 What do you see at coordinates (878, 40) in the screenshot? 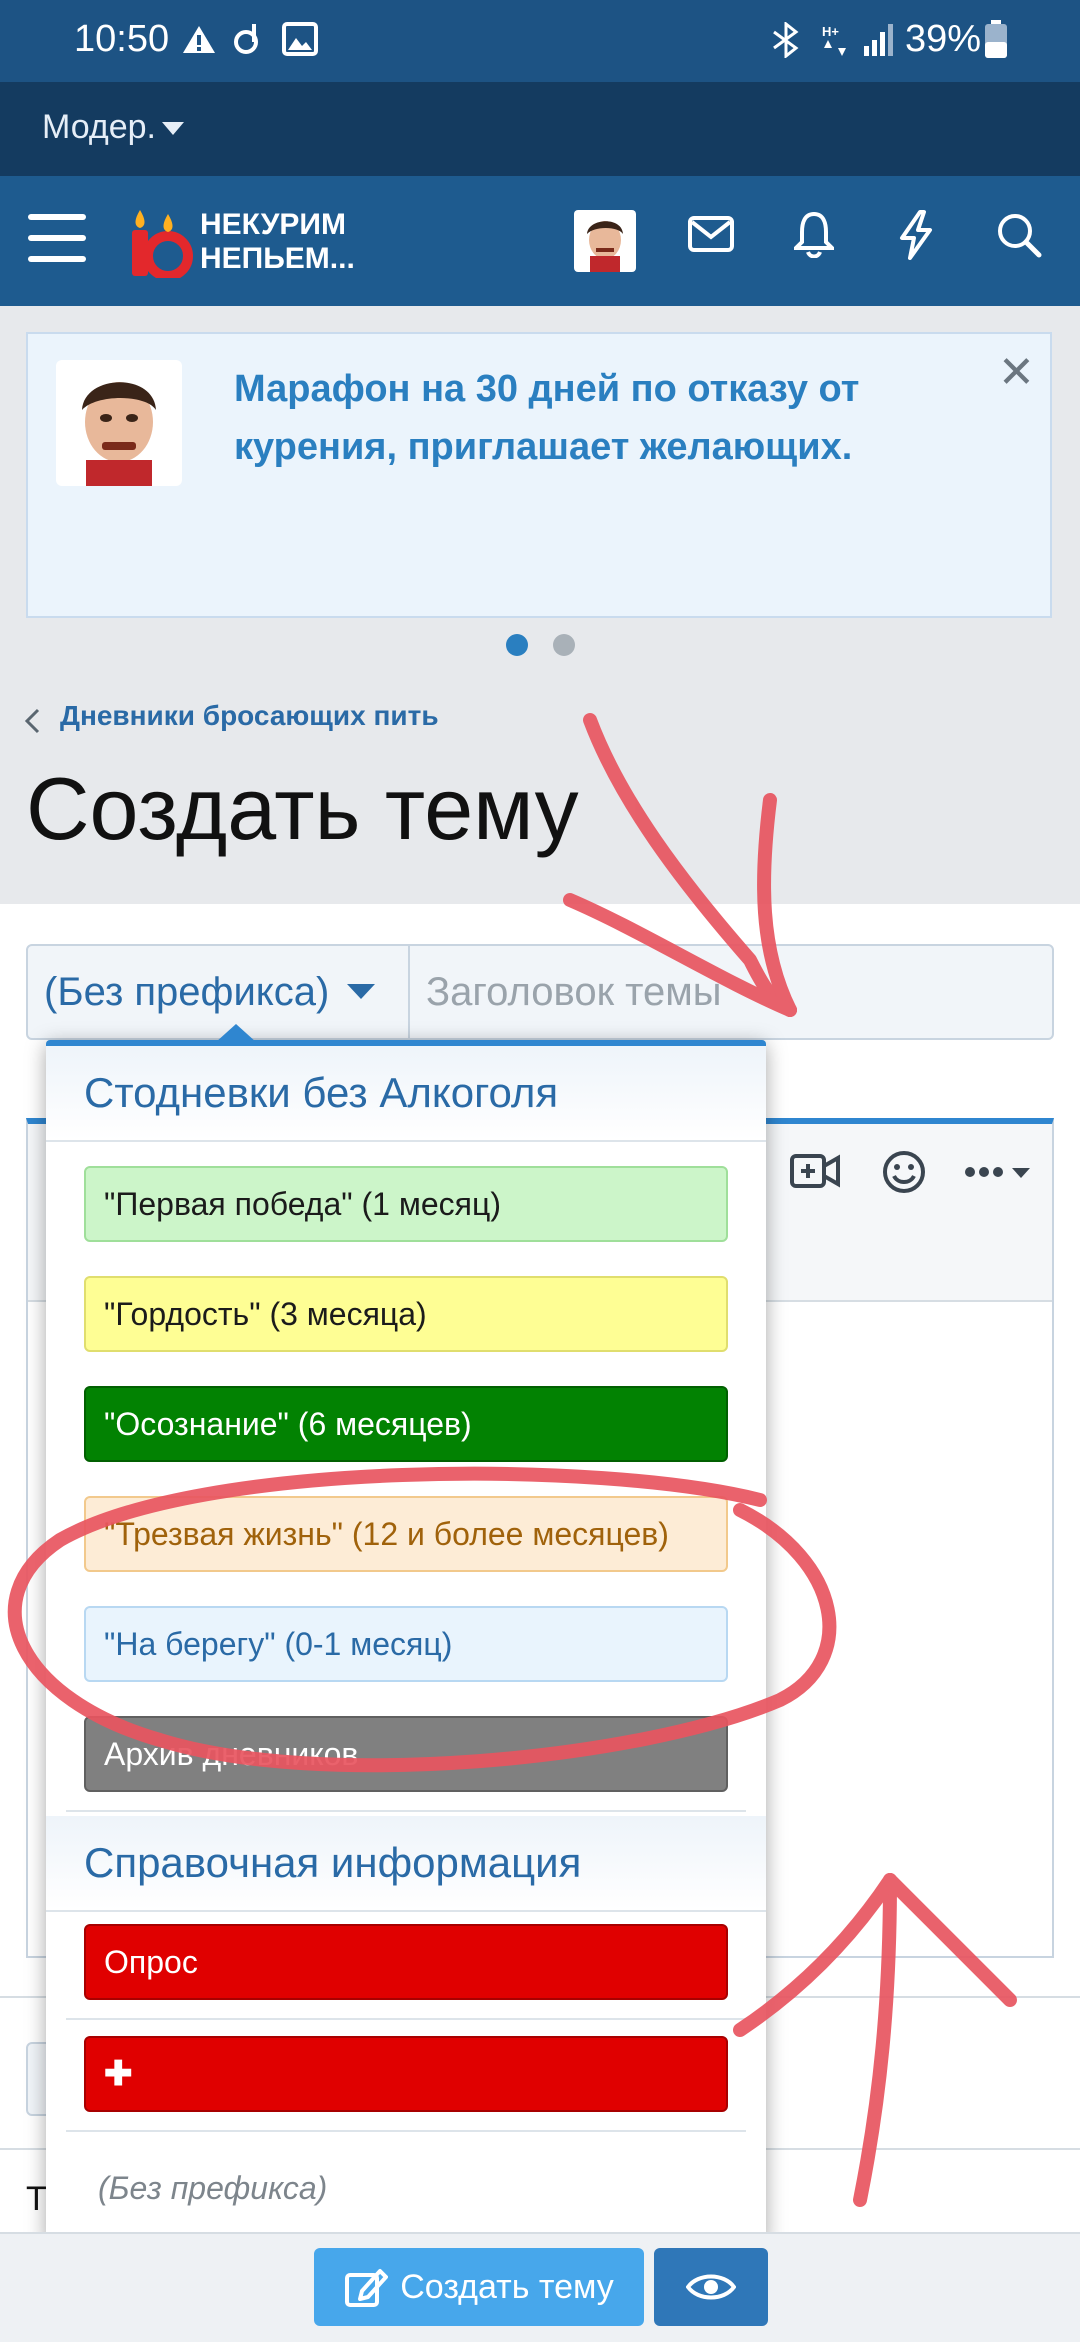
I see `signal-icon` at bounding box center [878, 40].